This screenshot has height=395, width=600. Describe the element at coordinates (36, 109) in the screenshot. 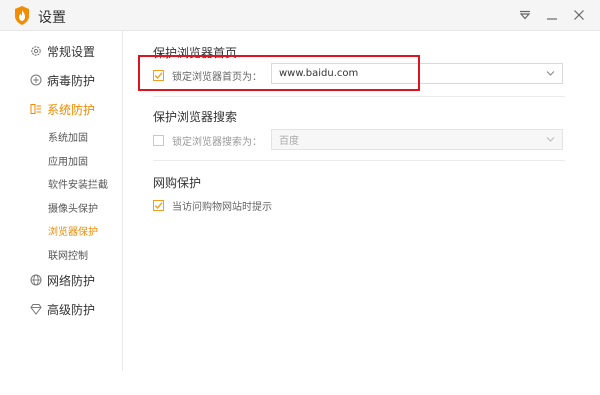

I see `system-icon` at that location.